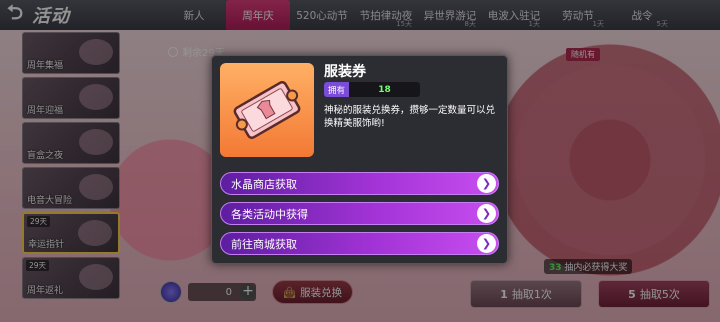  Describe the element at coordinates (337, 89) in the screenshot. I see `owned-label: 拥有` at that location.